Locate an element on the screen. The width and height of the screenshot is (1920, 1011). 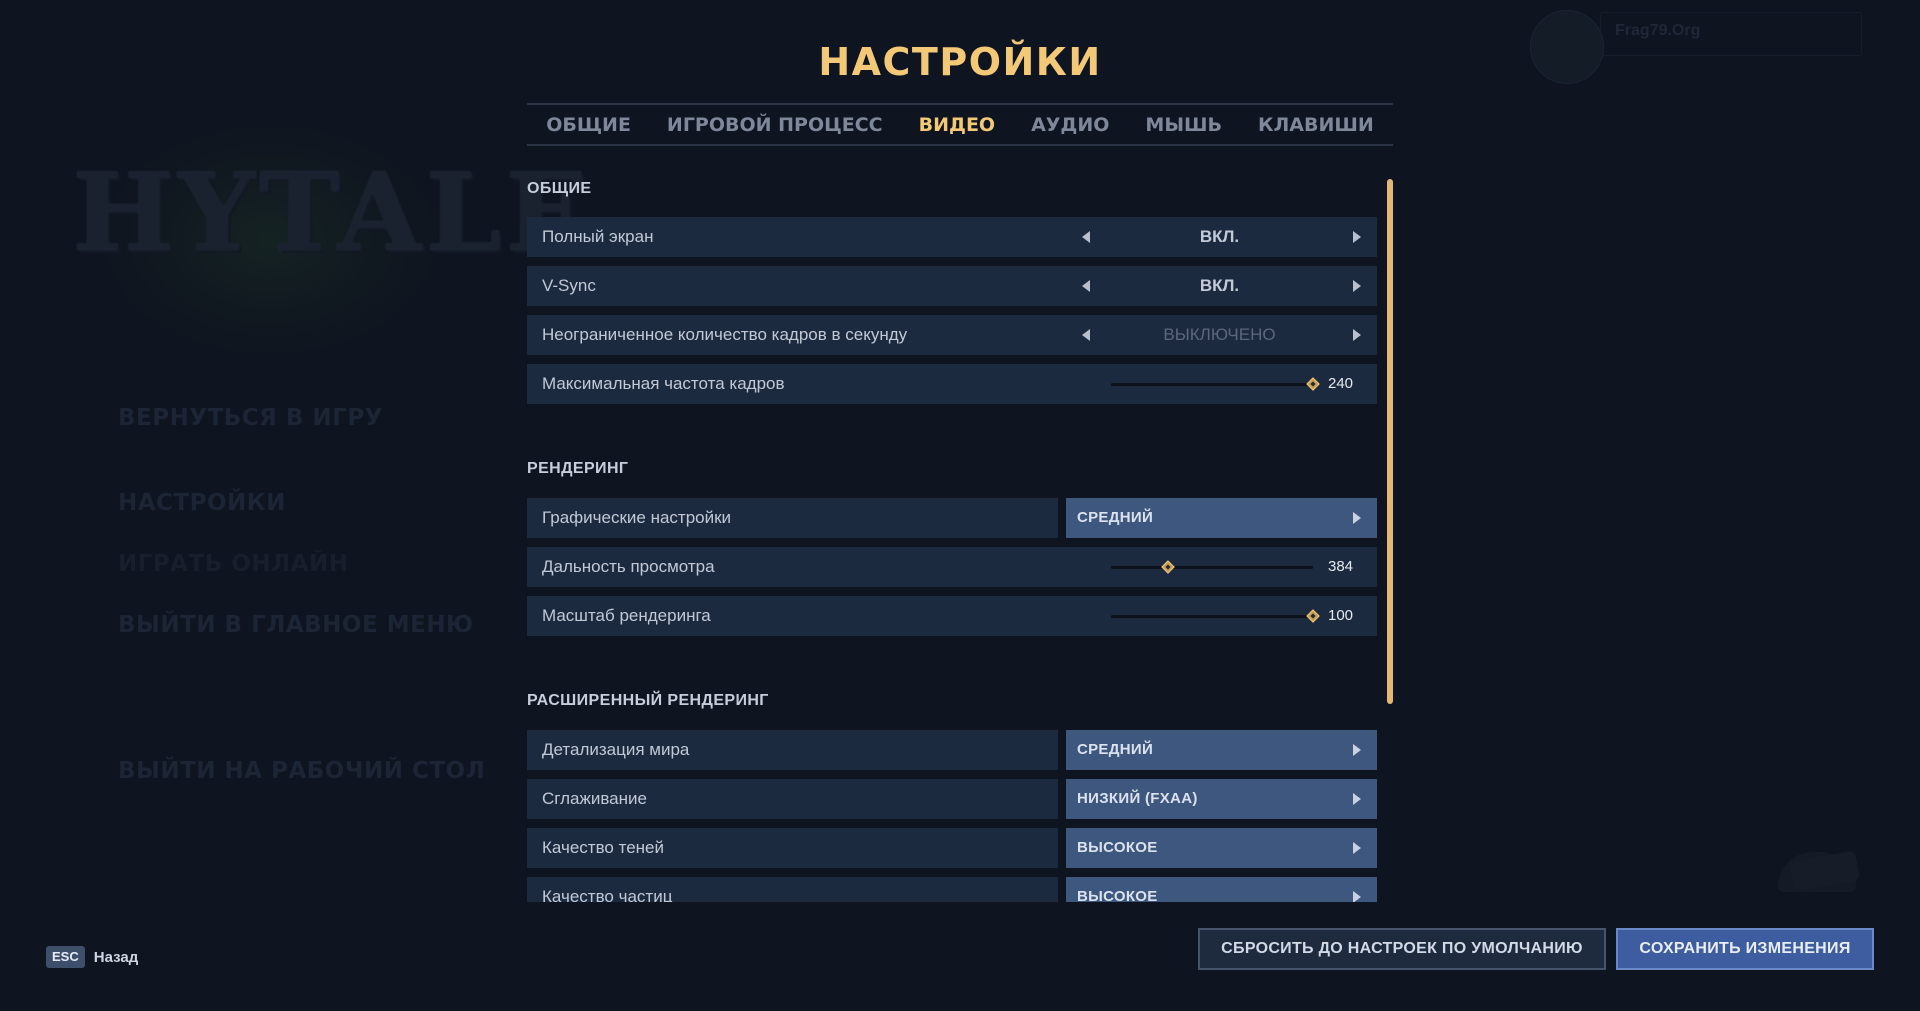
select-value: НИЗКИЙ (FXAA) is located at coordinates (1137, 798).